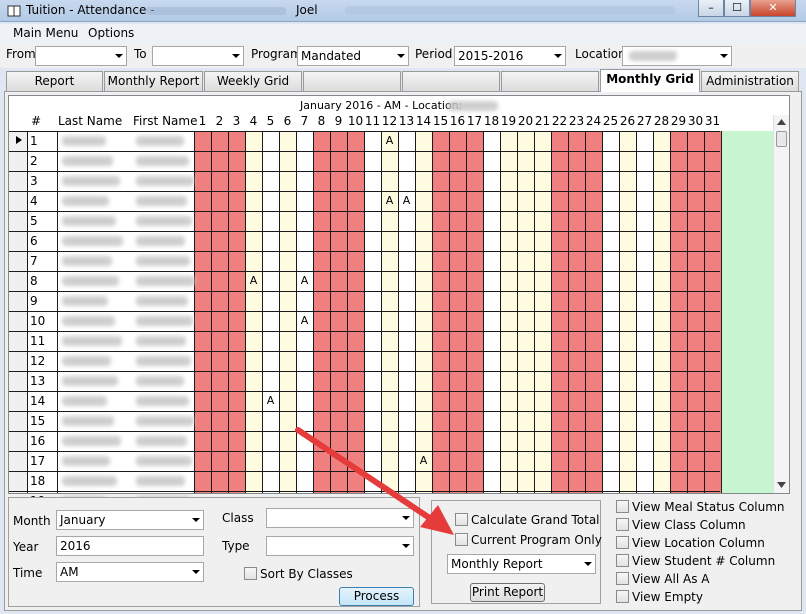 The image size is (806, 614). What do you see at coordinates (238, 518) in the screenshot?
I see `class-label: Class` at bounding box center [238, 518].